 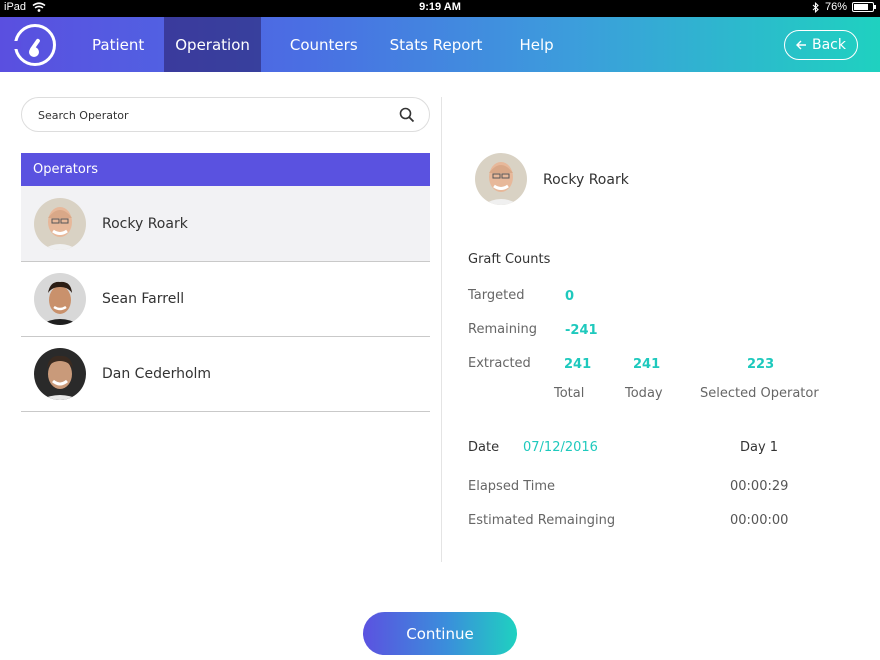 What do you see at coordinates (578, 364) in the screenshot?
I see `extracted-total-value: 241` at bounding box center [578, 364].